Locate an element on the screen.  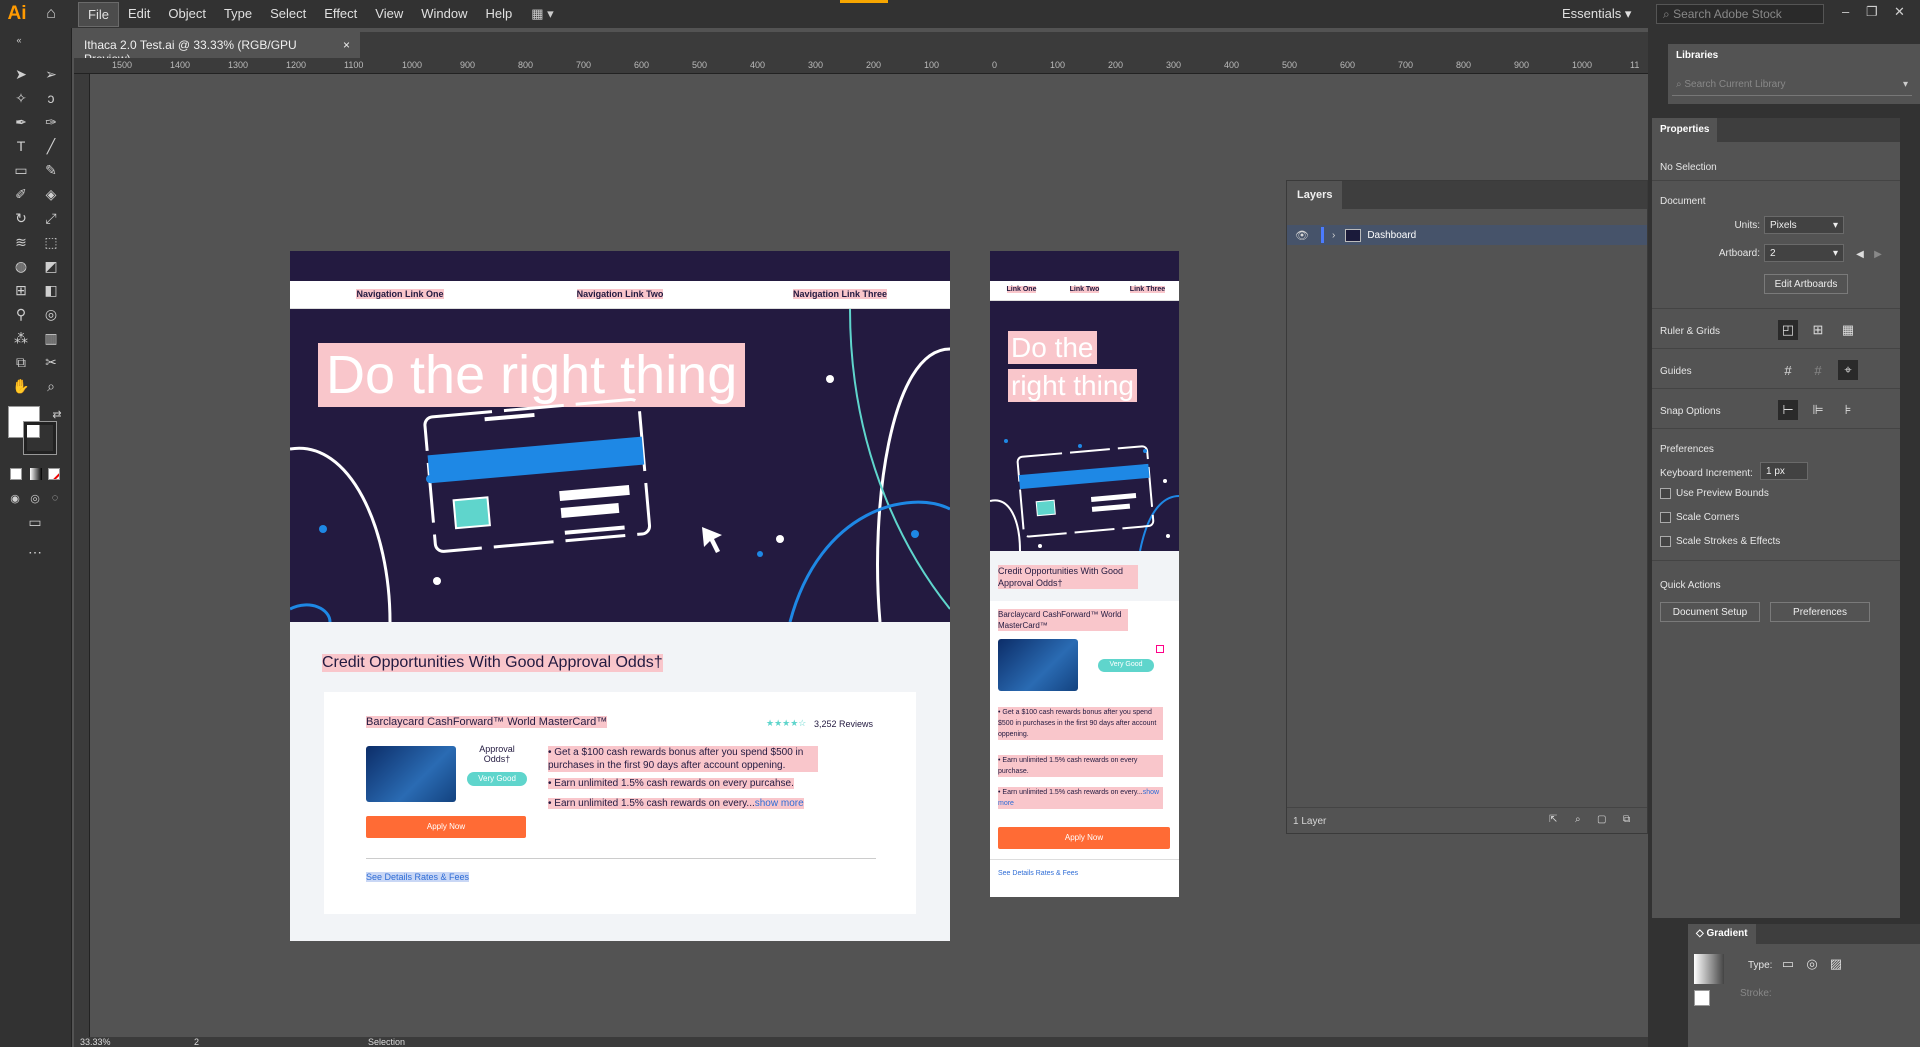
units-select: Pixels ▾ is located at coordinates (1804, 225).